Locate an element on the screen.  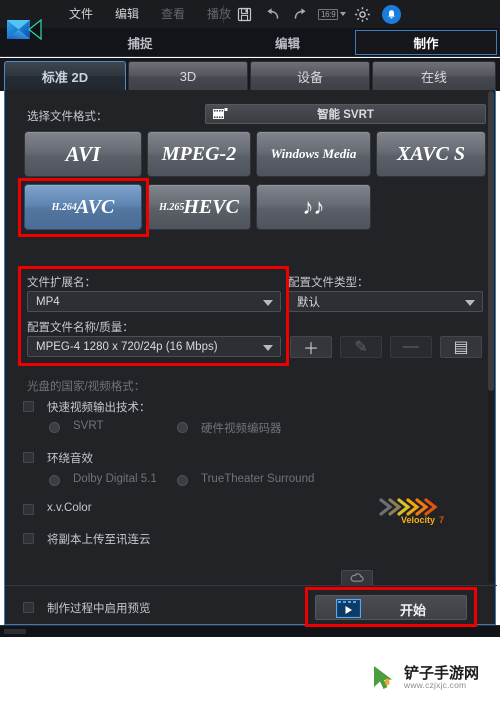
aspect-ratio-selector: 16:9 is located at coordinates (332, 14).